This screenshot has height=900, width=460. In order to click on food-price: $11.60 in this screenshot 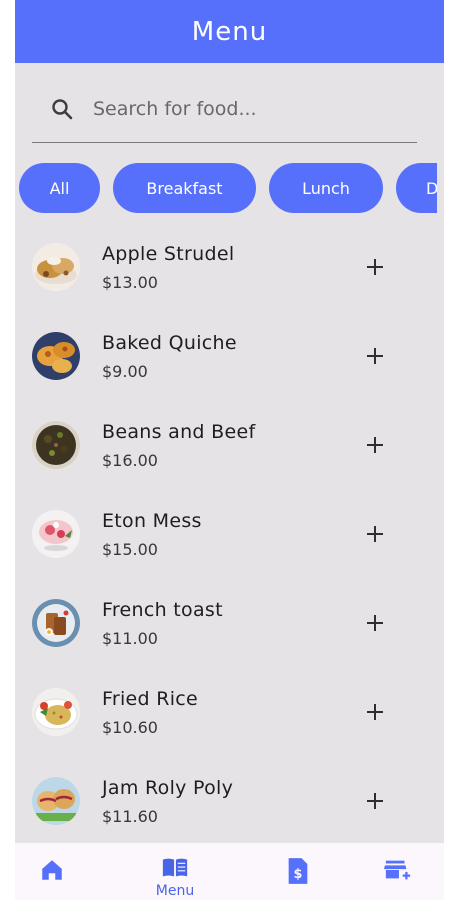, I will do `click(130, 816)`.